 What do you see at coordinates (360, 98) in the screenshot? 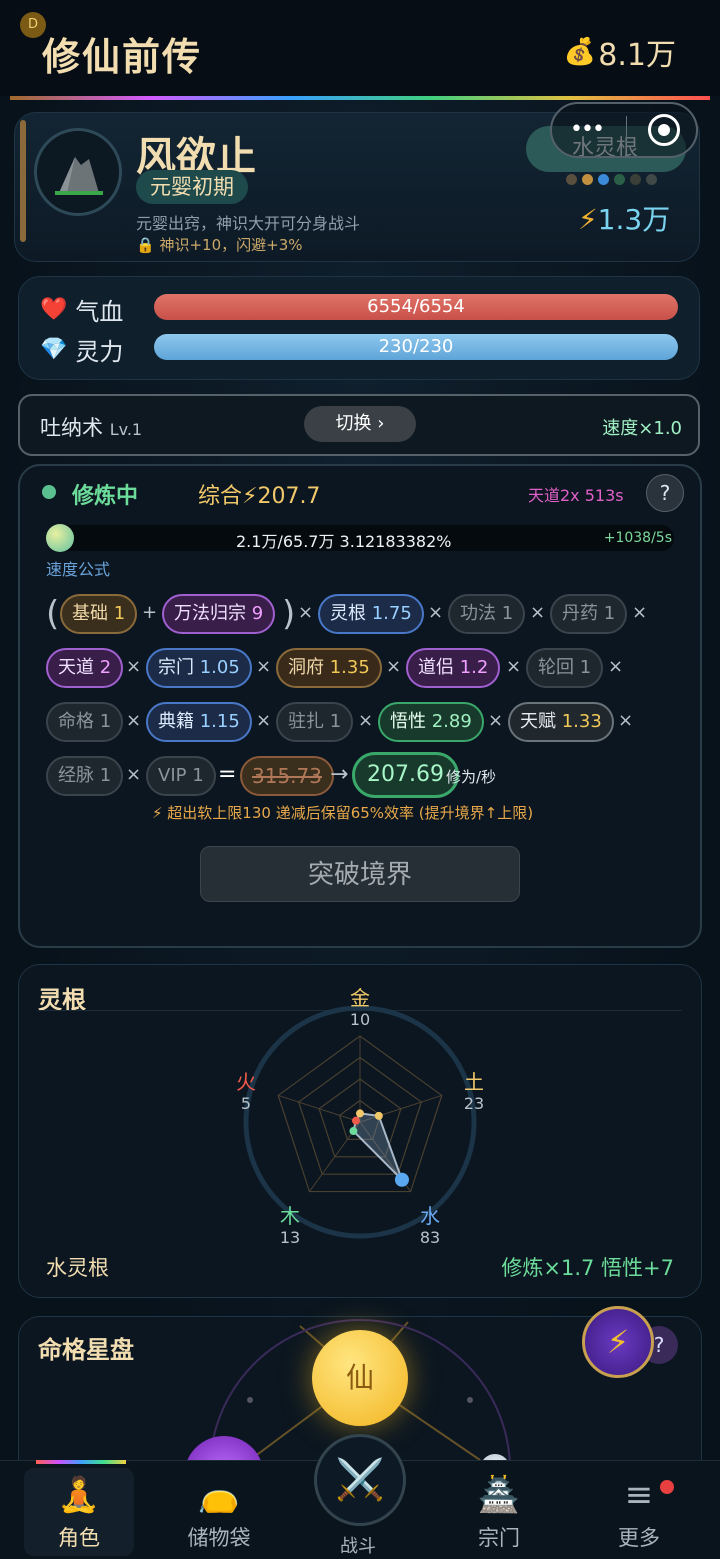
I see `rainbow-divider` at bounding box center [360, 98].